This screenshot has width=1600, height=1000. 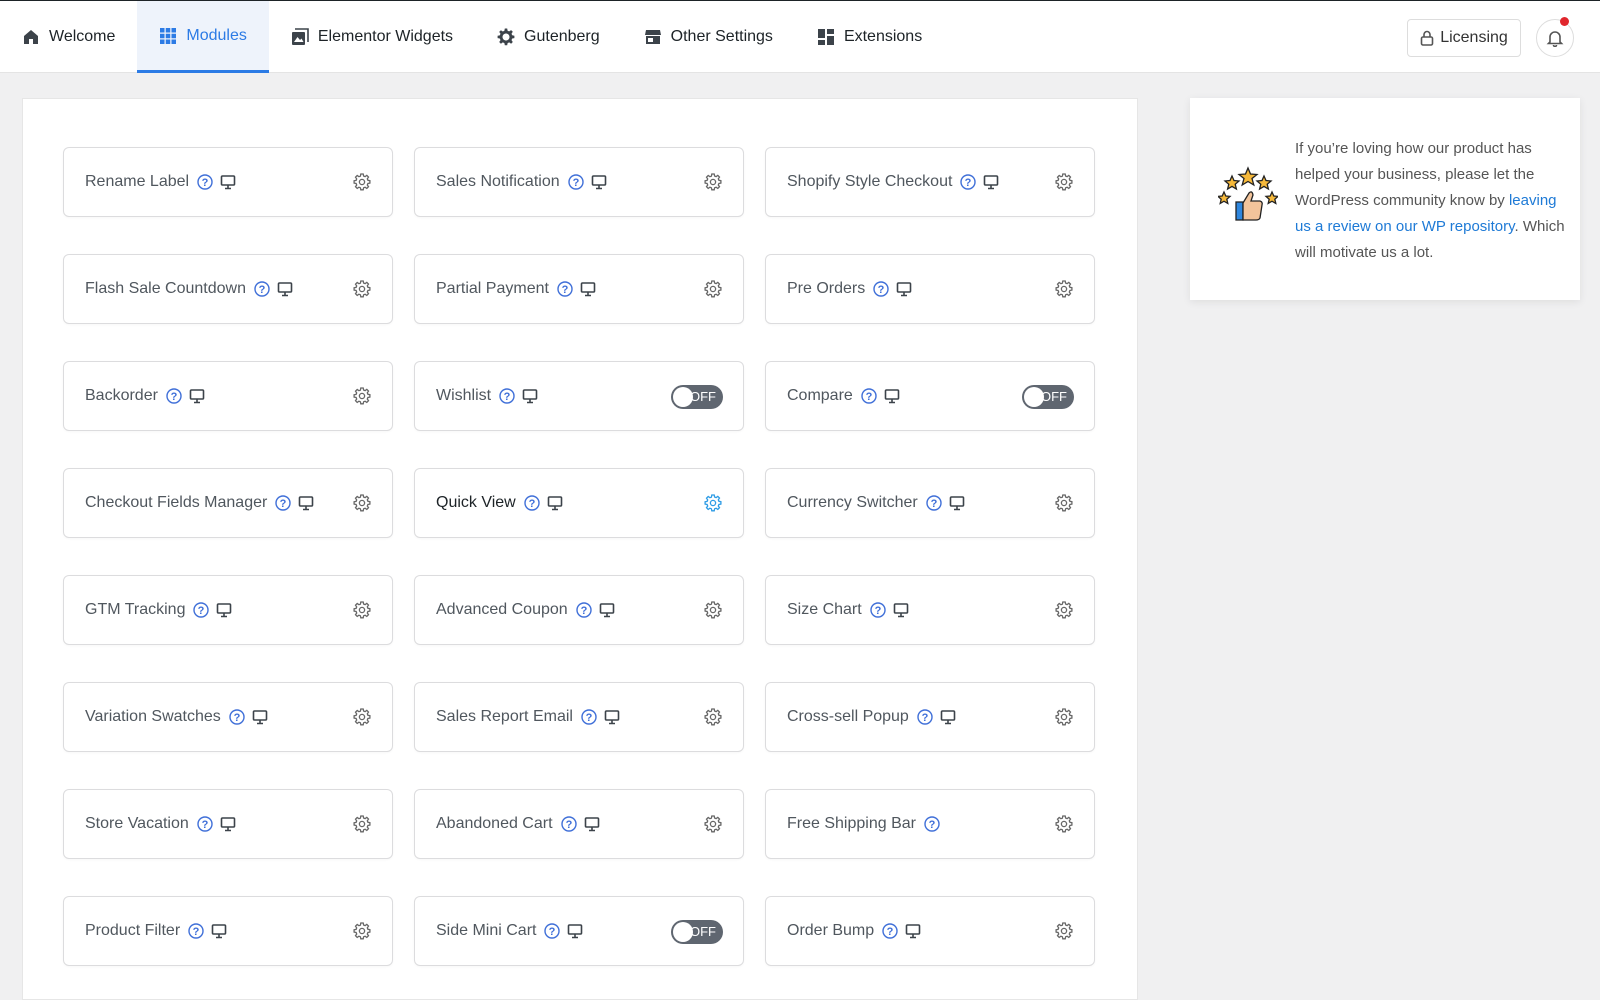 What do you see at coordinates (216, 35) in the screenshot?
I see `tab-label: Modules` at bounding box center [216, 35].